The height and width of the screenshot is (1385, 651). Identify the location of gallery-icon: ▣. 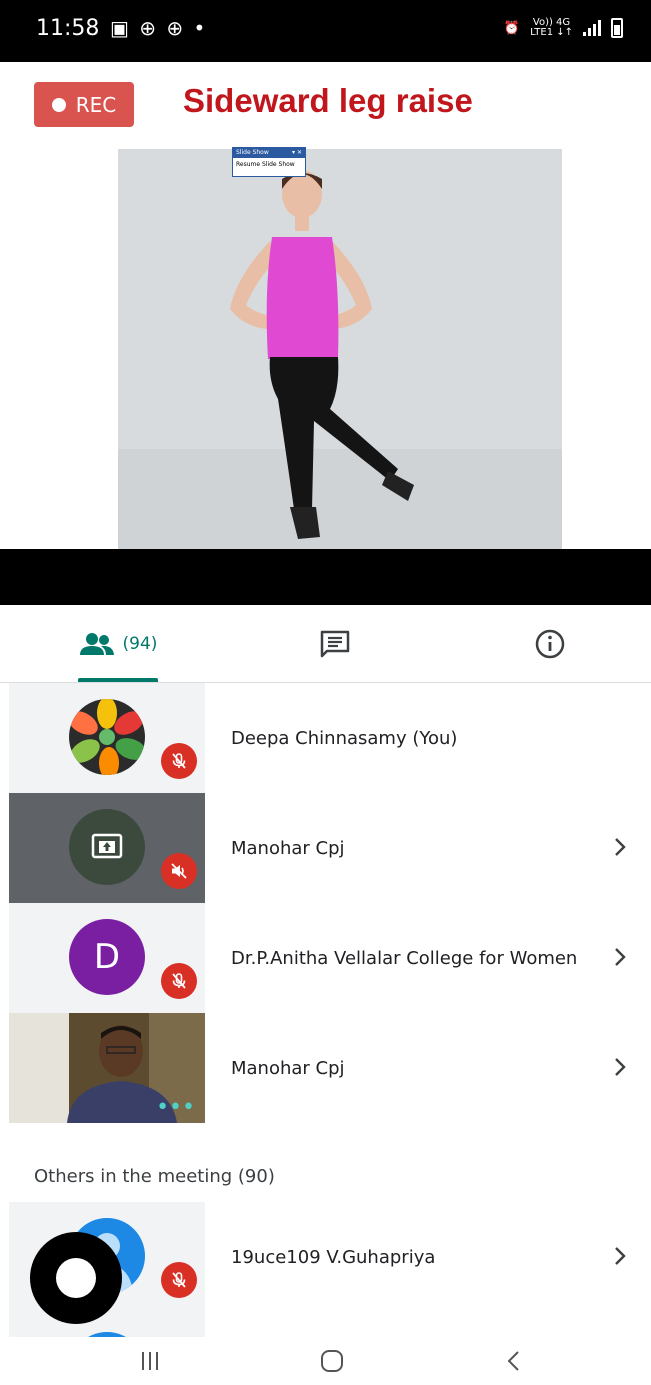
(120, 28).